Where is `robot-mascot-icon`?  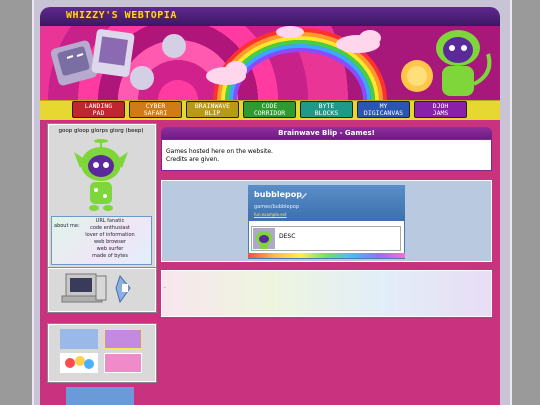 robot-mascot-icon is located at coordinates (118, 59).